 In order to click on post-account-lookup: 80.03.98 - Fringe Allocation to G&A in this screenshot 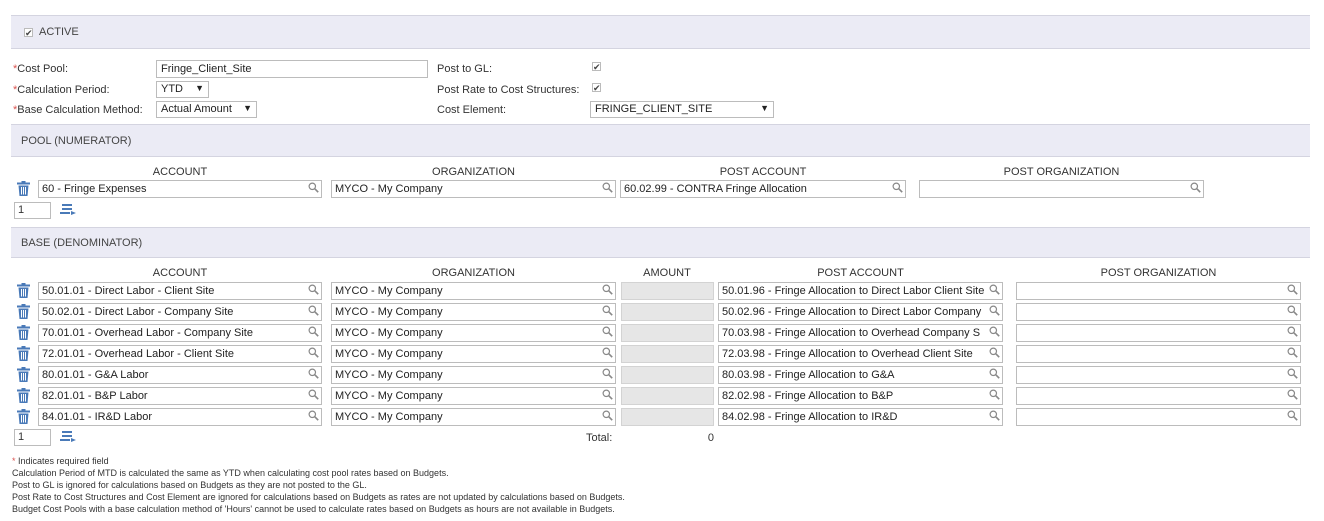, I will do `click(860, 375)`.